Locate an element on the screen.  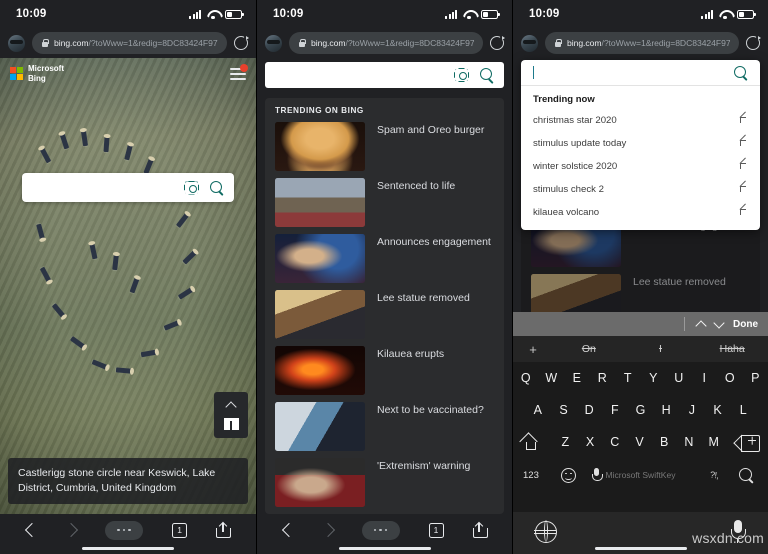
key-s: S is located at coordinates (564, 410).